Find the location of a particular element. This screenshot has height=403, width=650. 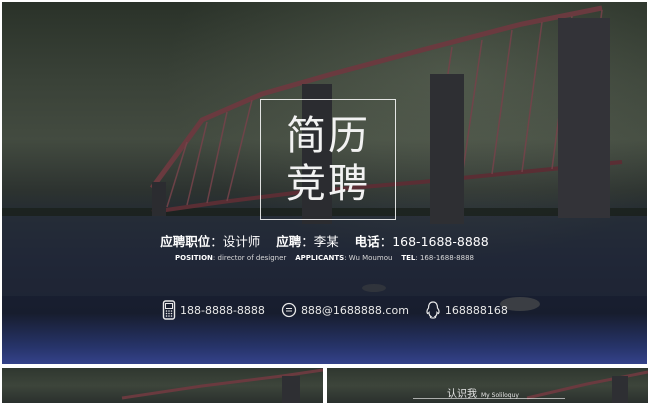

phone-label: 电话 is located at coordinates (367, 241).